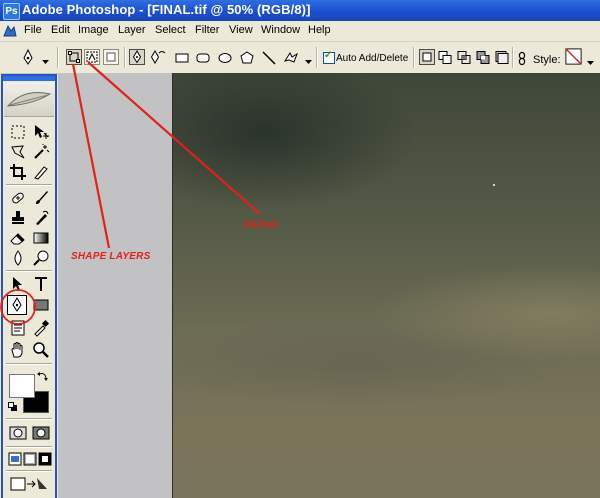 This screenshot has width=600, height=498. Describe the element at coordinates (111, 256) in the screenshot. I see `shape-layers-annotation: SHAPE LAYERS` at that location.